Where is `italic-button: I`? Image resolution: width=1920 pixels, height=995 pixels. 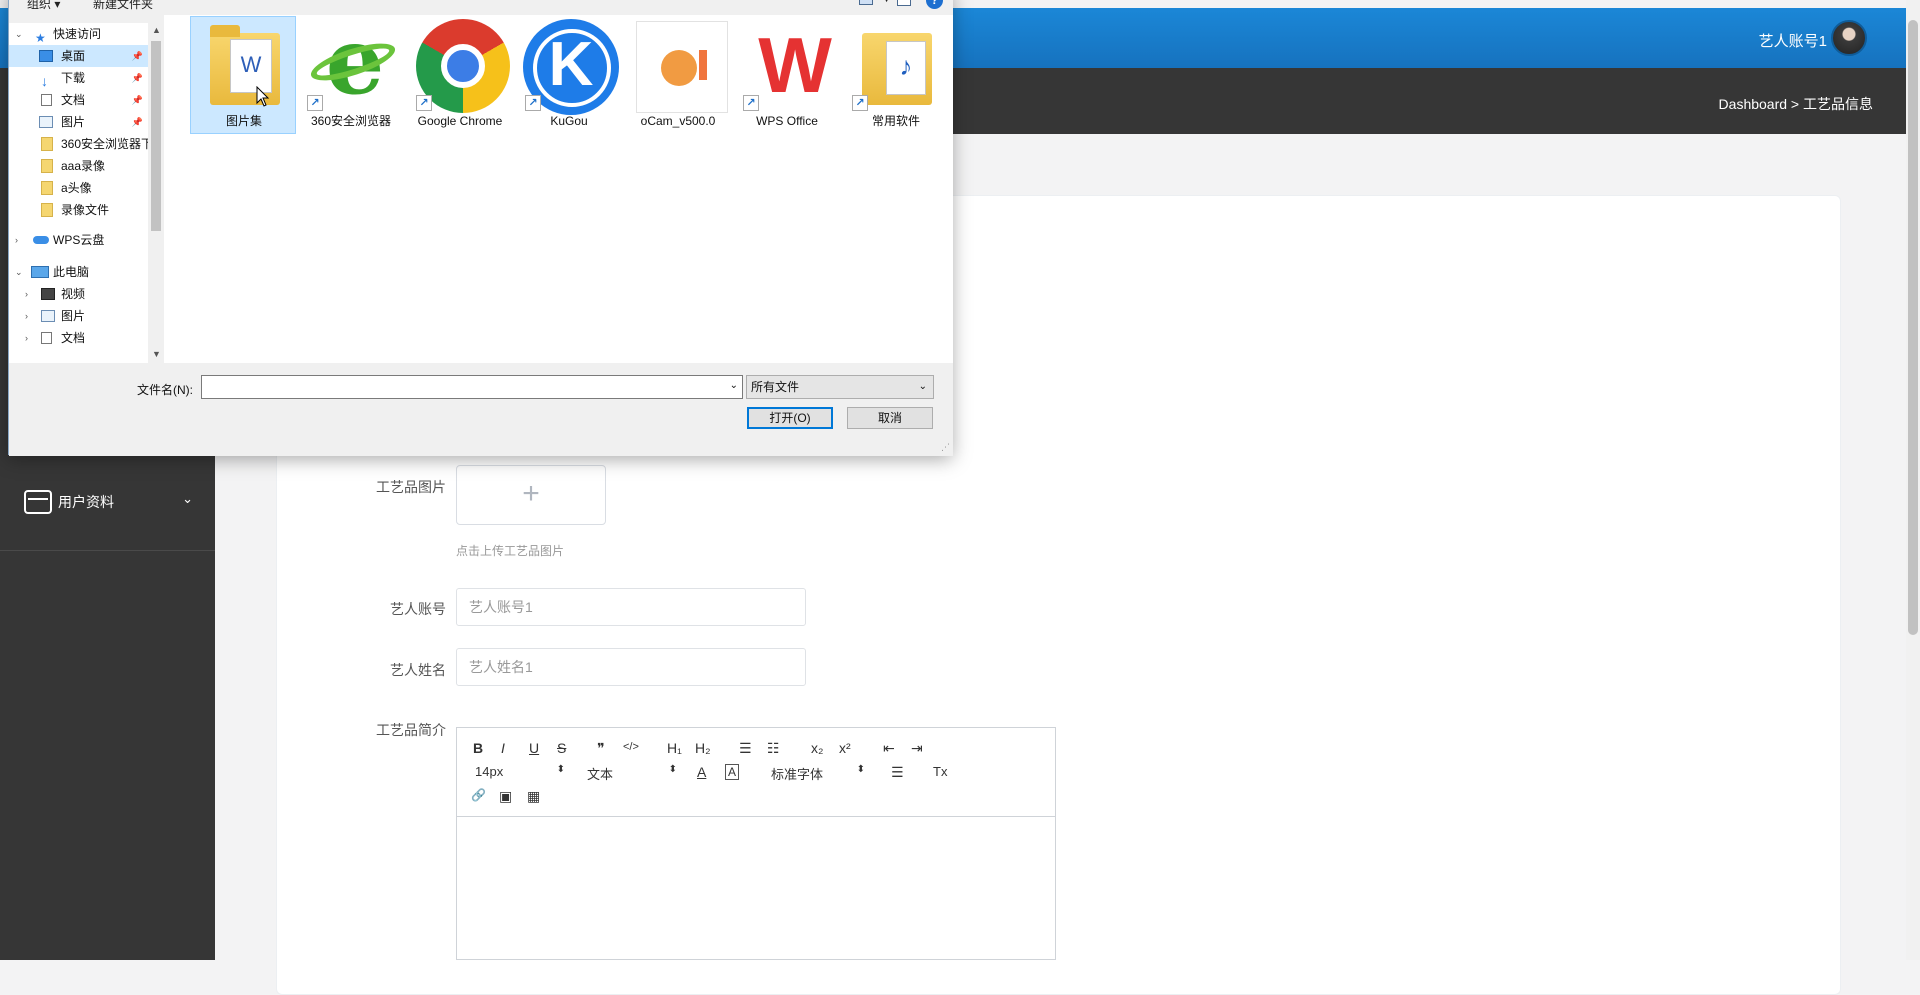
italic-button: I is located at coordinates (503, 748).